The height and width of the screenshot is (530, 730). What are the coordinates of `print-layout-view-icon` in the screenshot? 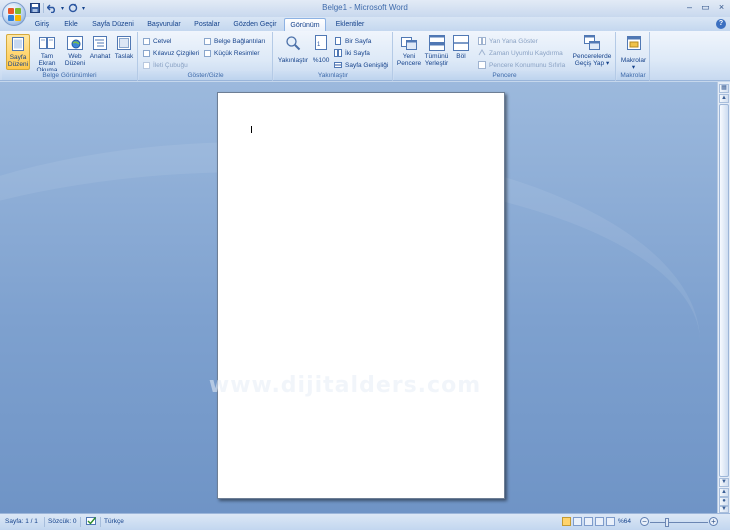 It's located at (566, 521).